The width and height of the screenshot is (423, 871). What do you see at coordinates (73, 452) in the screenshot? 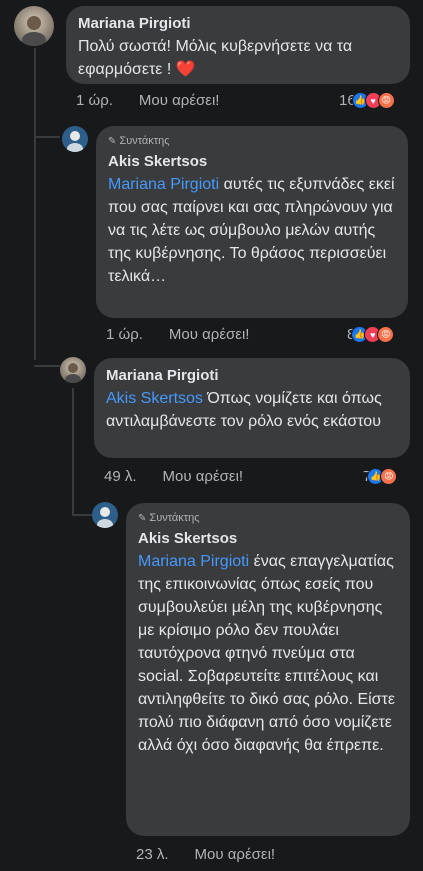
I see `thread-line` at bounding box center [73, 452].